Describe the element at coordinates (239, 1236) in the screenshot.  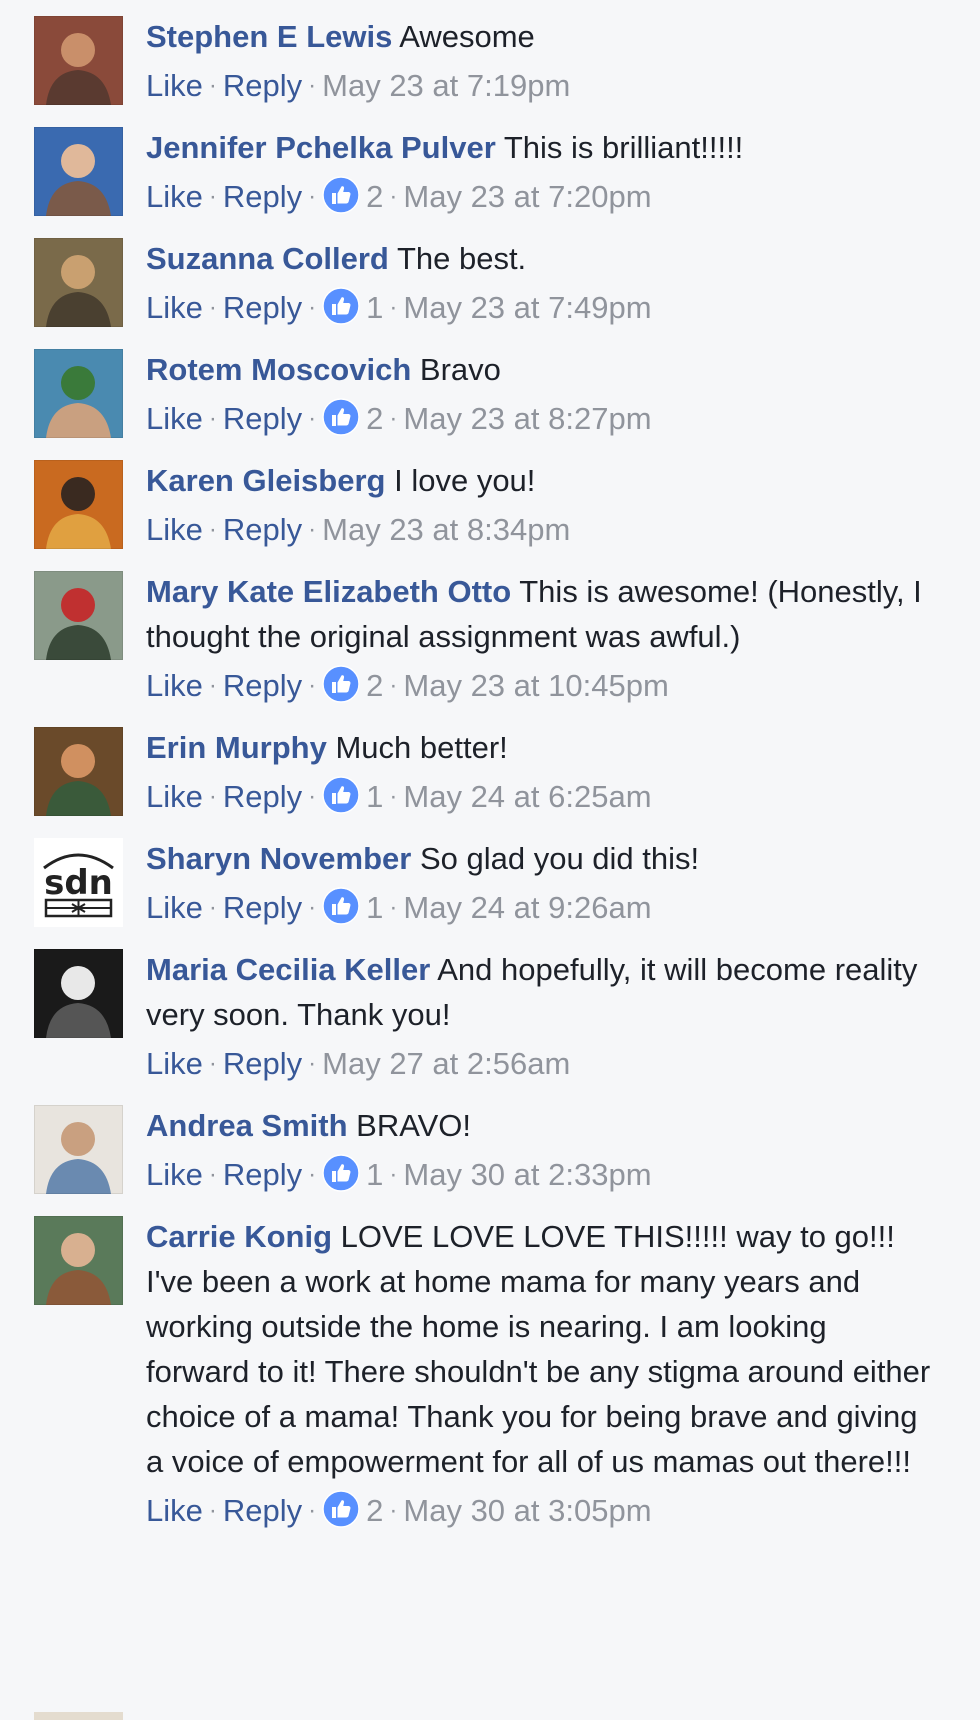
I see `comment-author-link: Carrie Konig` at that location.